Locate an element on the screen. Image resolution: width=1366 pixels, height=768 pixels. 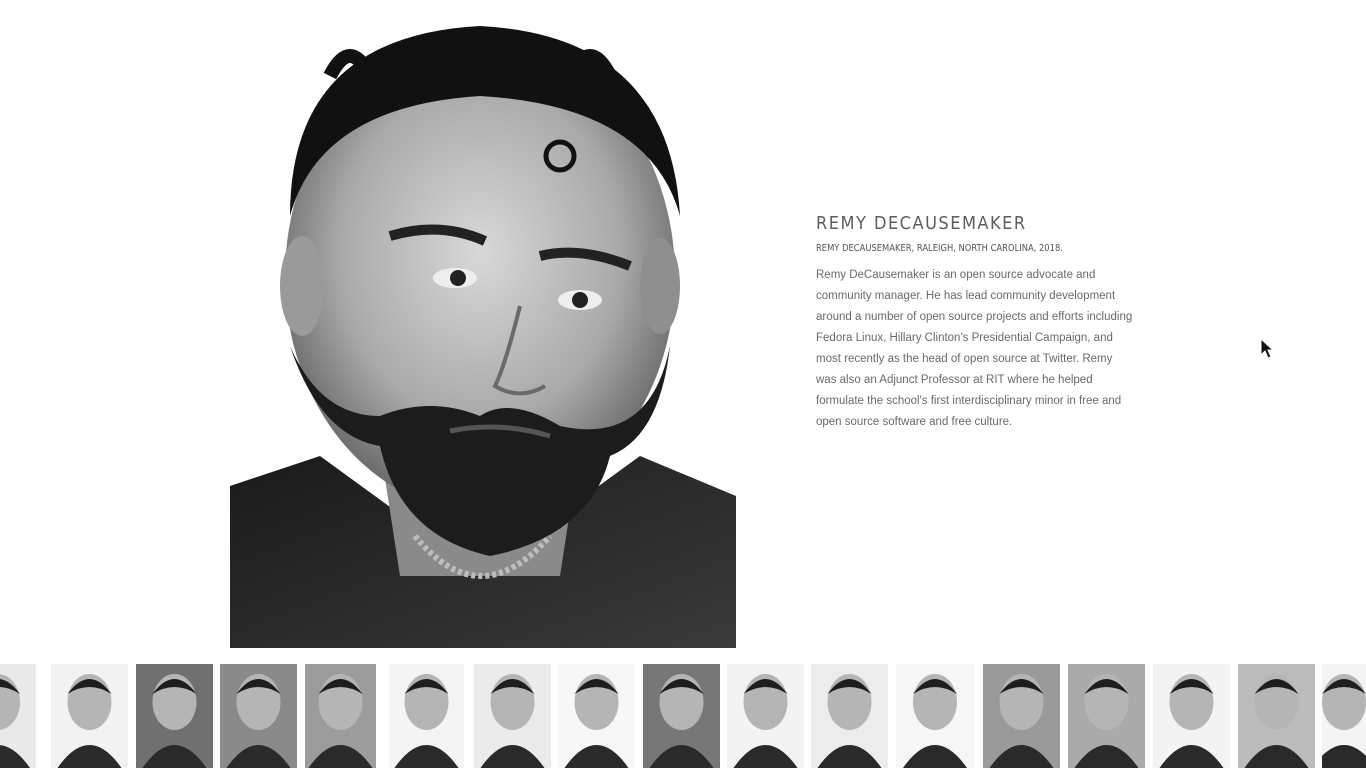
profile-name: REMY DECAUSEMAKER is located at coordinates (921, 223).